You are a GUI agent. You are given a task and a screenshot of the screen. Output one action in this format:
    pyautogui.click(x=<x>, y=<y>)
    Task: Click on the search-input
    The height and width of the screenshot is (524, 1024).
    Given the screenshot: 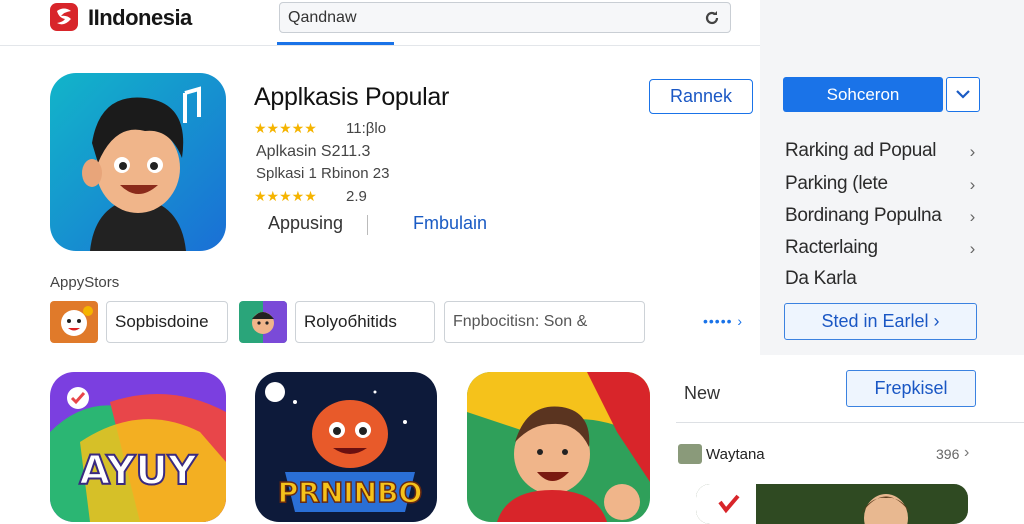 What is the action you would take?
    pyautogui.click(x=488, y=18)
    